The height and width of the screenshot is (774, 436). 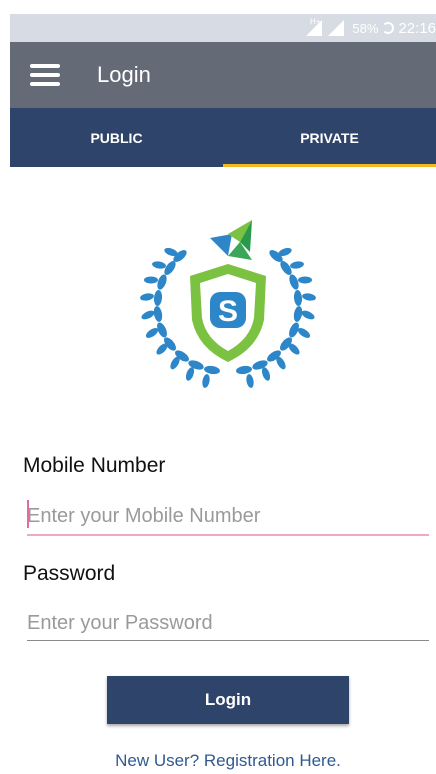 I want to click on shield-icon: S, so click(x=228, y=313).